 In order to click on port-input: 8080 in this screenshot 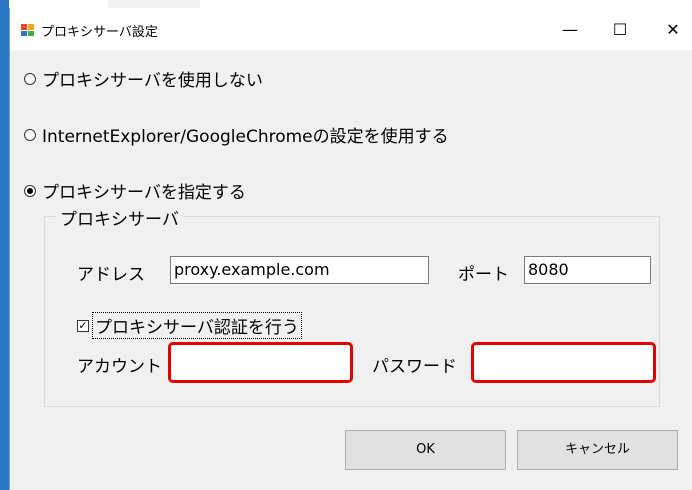, I will do `click(587, 270)`.